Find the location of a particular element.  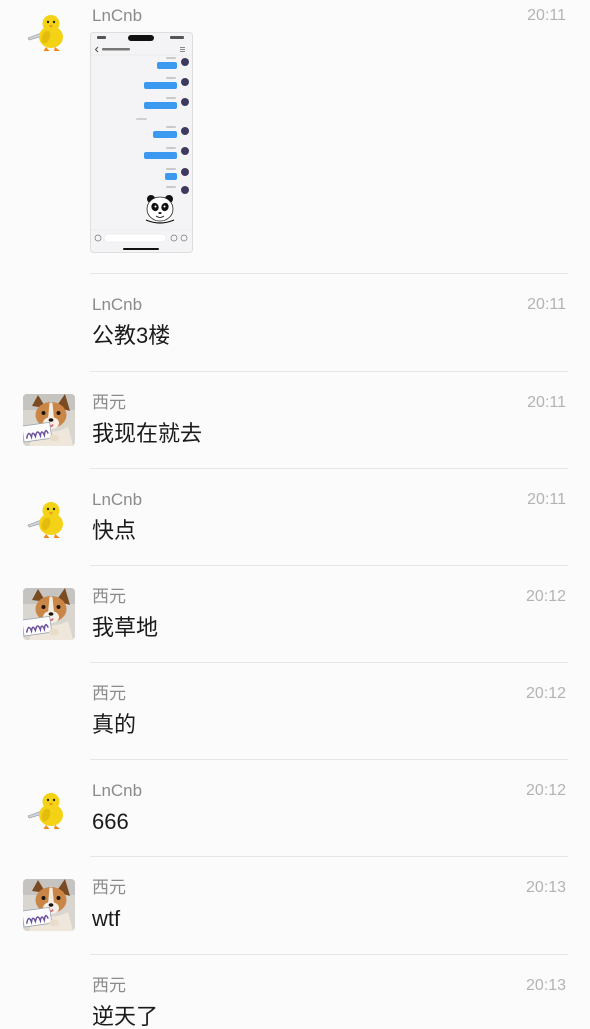

message-text: 公教3楼 is located at coordinates (131, 335).